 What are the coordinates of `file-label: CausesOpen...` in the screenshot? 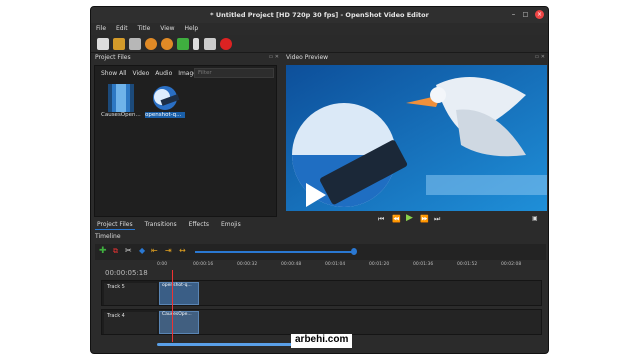 It's located at (121, 115).